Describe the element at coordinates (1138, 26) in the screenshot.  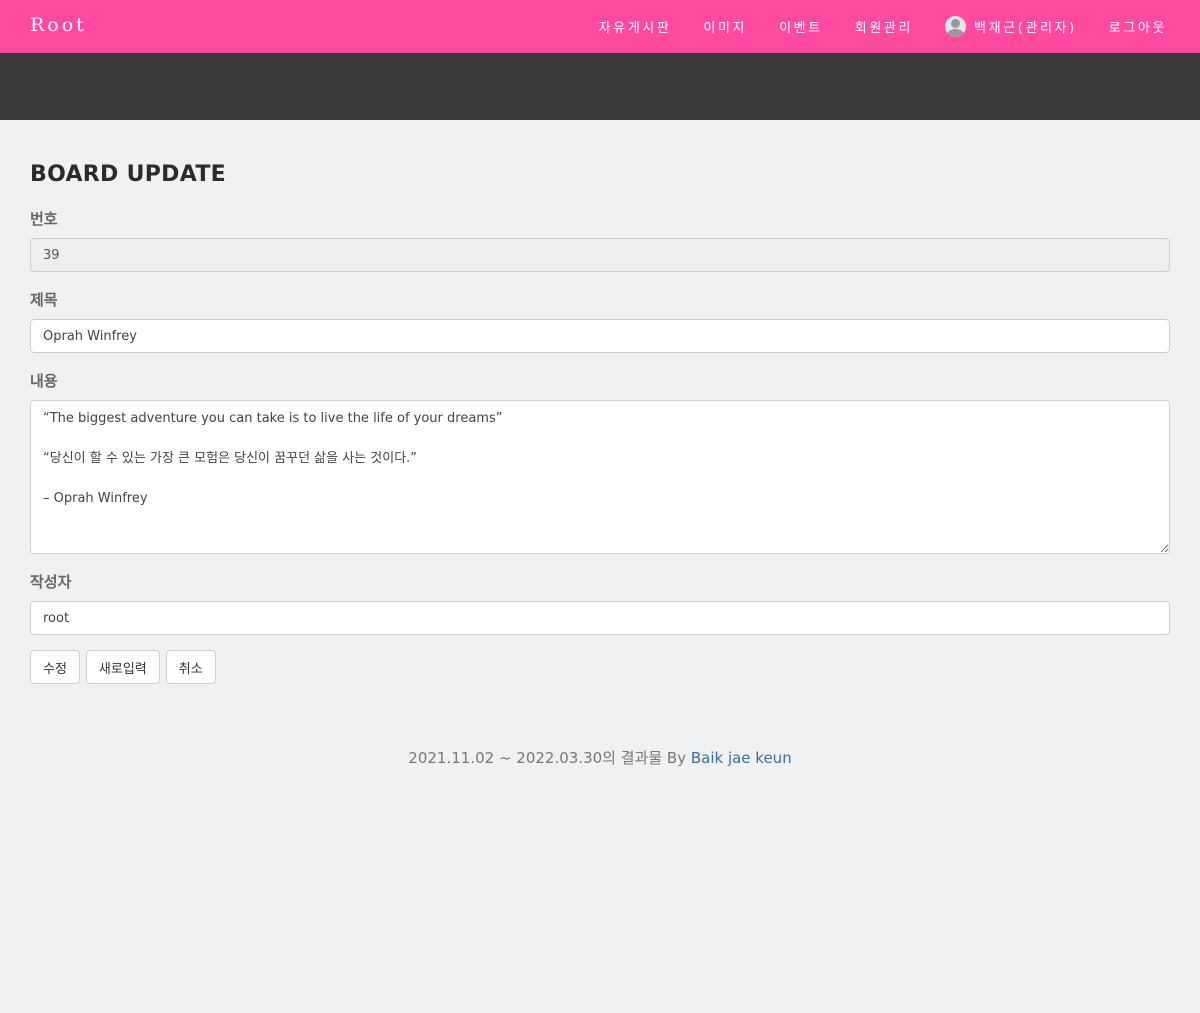
I see `nav-link-logout: 로그아웃` at that location.